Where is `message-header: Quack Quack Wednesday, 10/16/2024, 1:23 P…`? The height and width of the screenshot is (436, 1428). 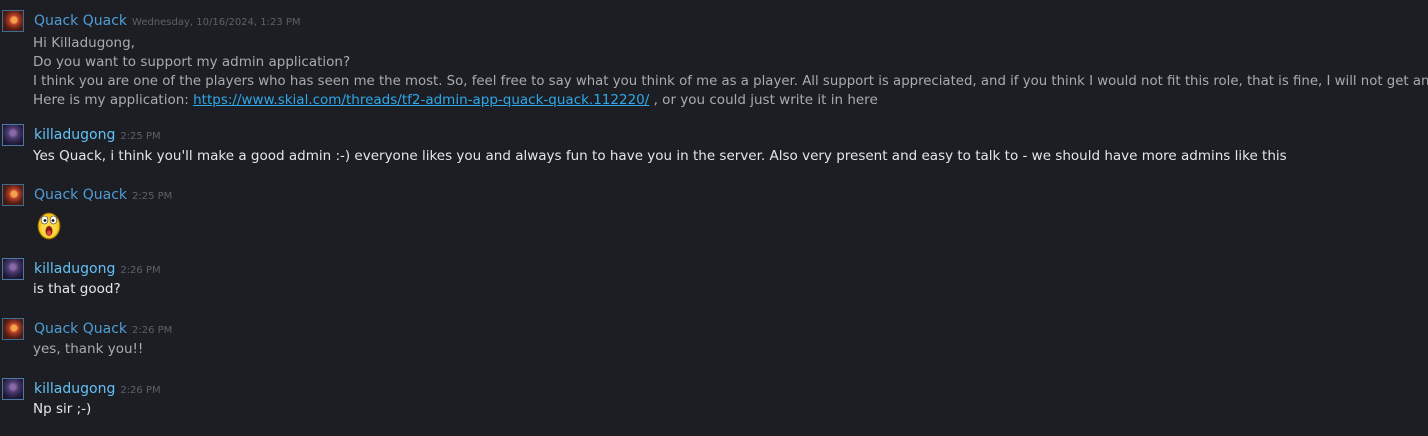
message-header: Quack Quack Wednesday, 10/16/2024, 1:23 P… is located at coordinates (167, 20).